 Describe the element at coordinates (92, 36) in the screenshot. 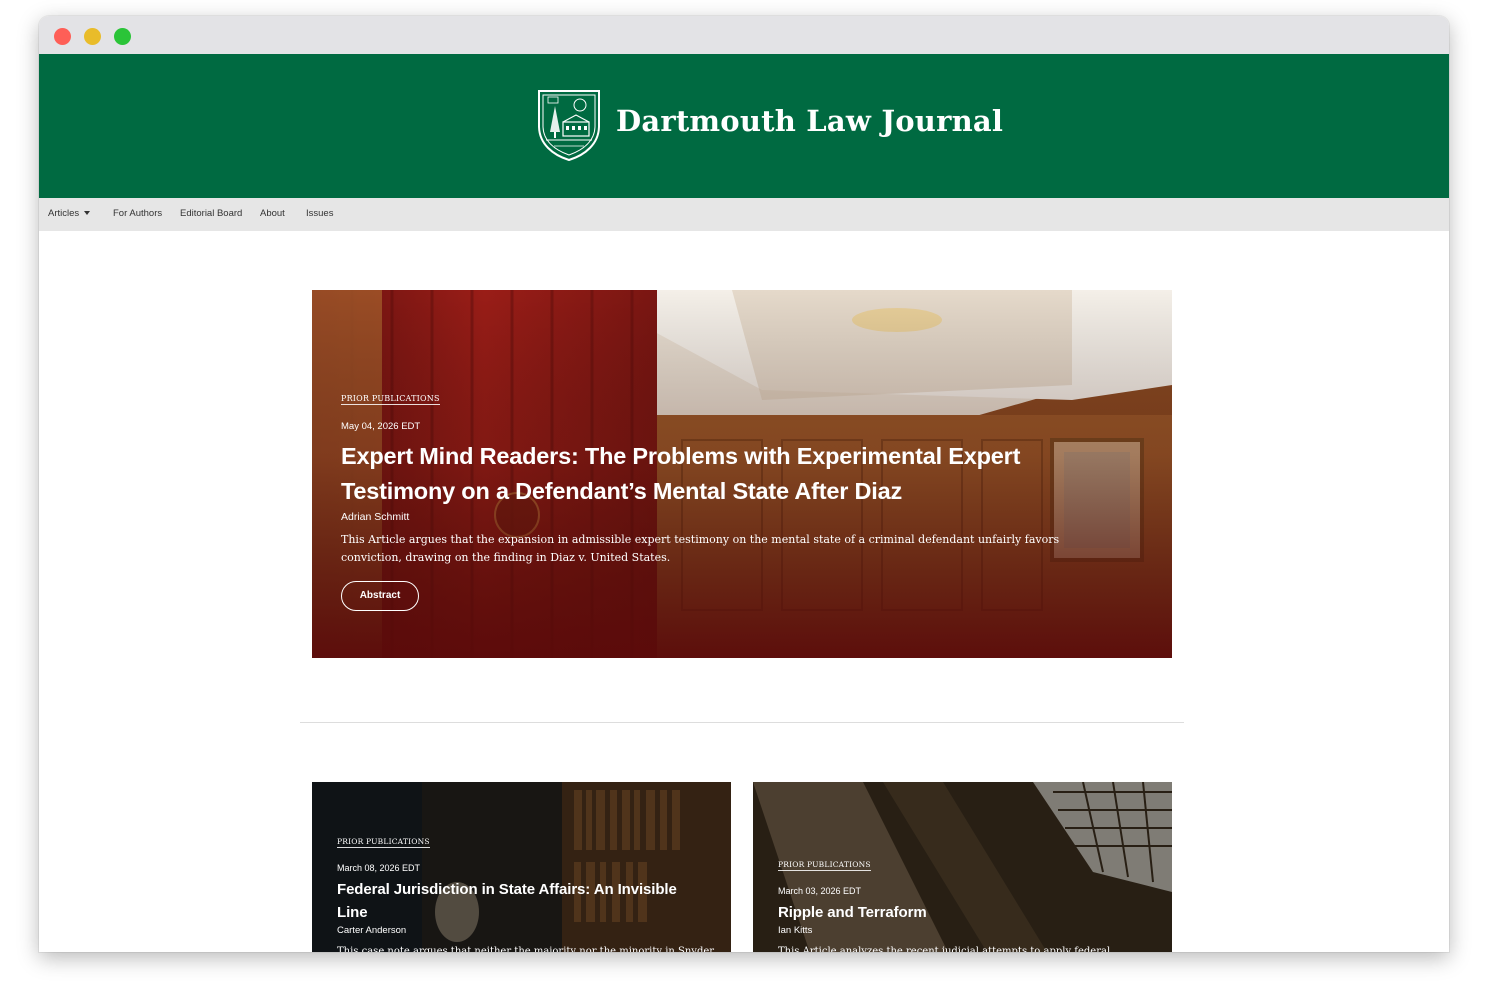

I see `minimize-window-button` at that location.